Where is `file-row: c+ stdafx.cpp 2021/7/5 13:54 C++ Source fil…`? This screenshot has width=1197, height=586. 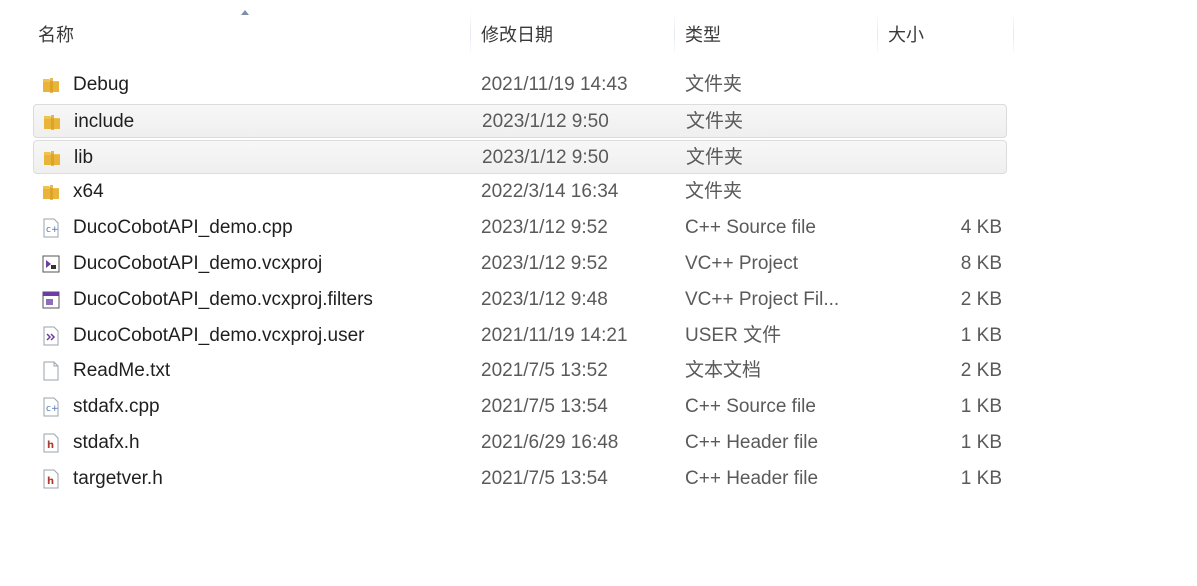
file-row: c+ stdafx.cpp 2021/7/5 13:54 C++ Source fil… is located at coordinates (520, 407).